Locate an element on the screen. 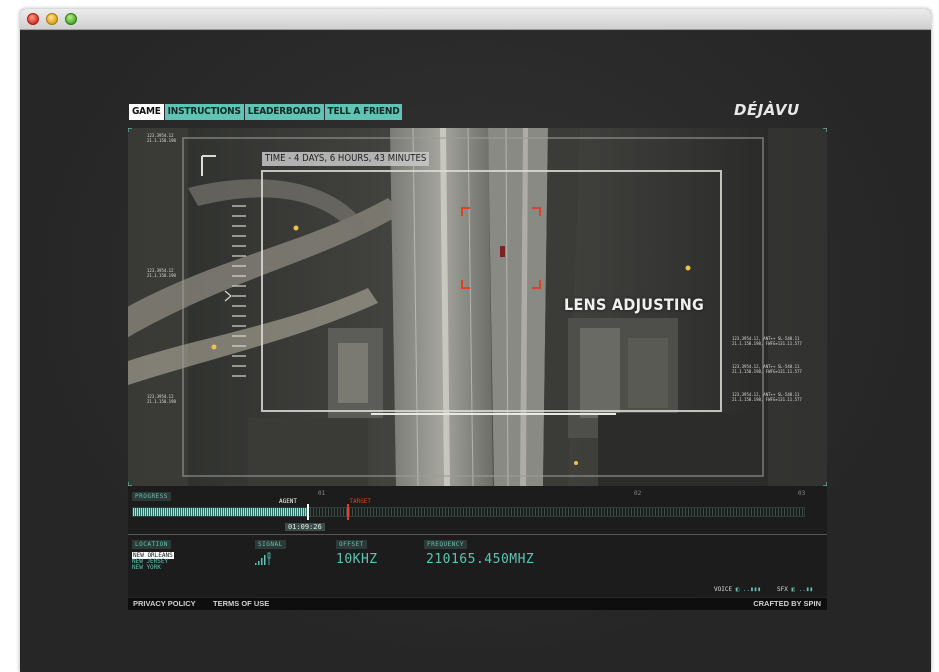 Image resolution: width=939 pixels, height=672 pixels. target-label: TARGET is located at coordinates (360, 501).